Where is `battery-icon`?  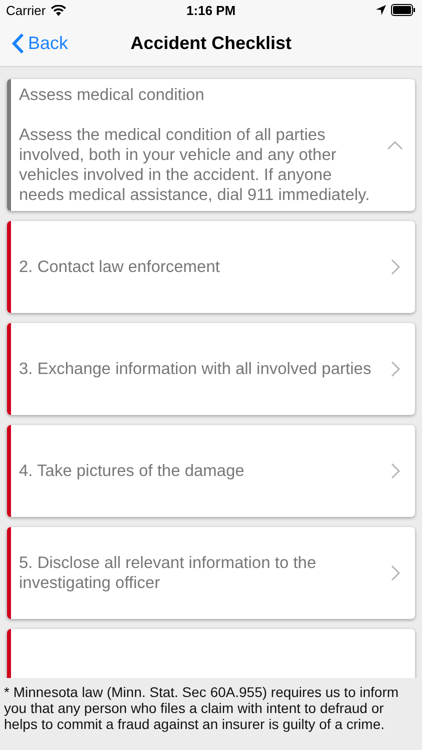
battery-icon is located at coordinates (403, 10).